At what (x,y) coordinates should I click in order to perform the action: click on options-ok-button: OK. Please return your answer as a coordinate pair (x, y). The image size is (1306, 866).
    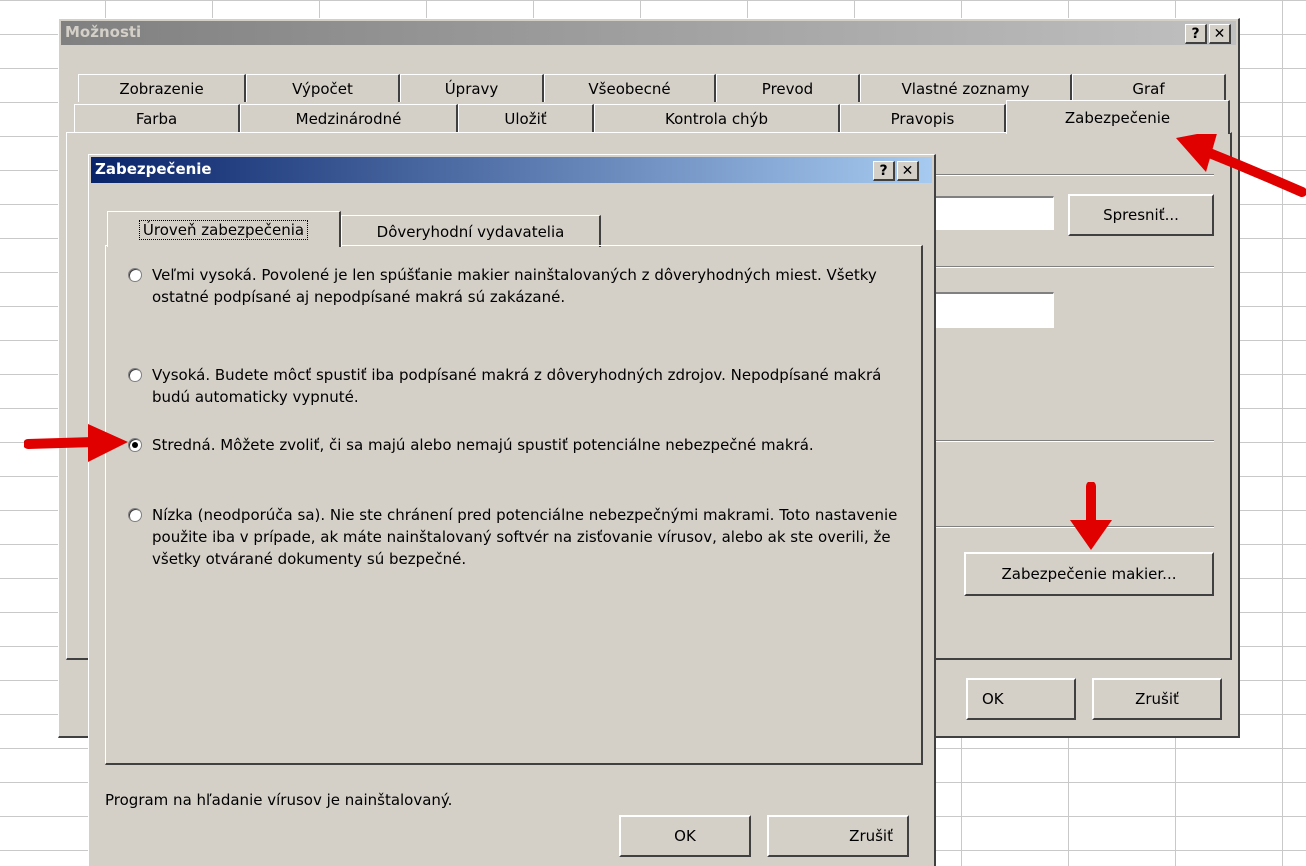
    Looking at the image, I should click on (1021, 699).